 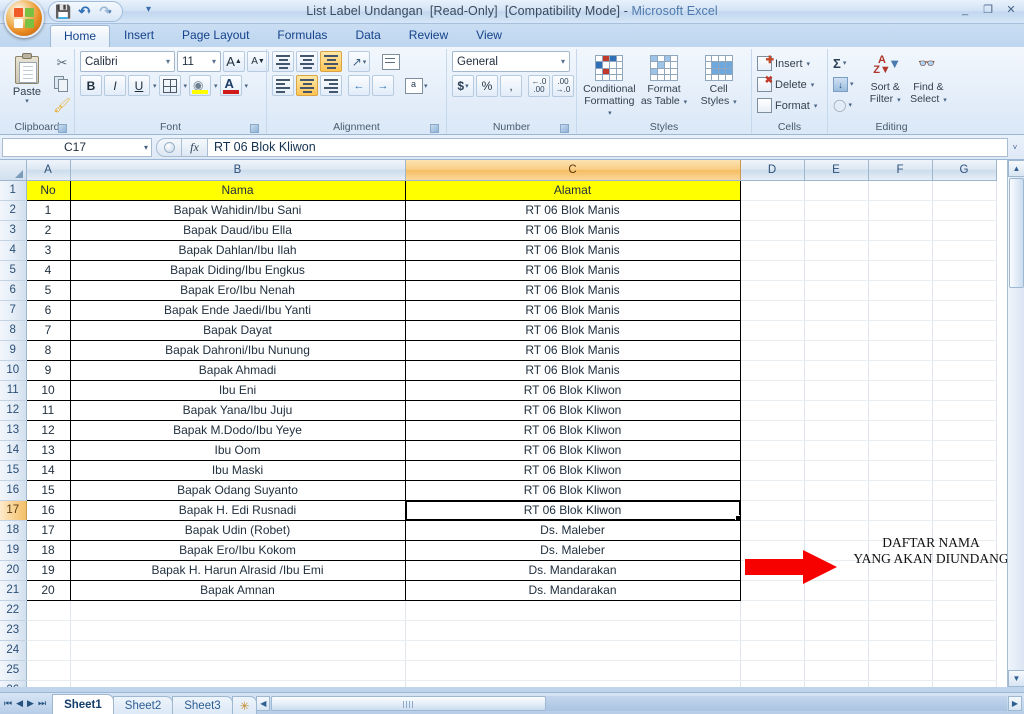 What do you see at coordinates (572, 590) in the screenshot?
I see `cell-c21: Ds. Mandarakan` at bounding box center [572, 590].